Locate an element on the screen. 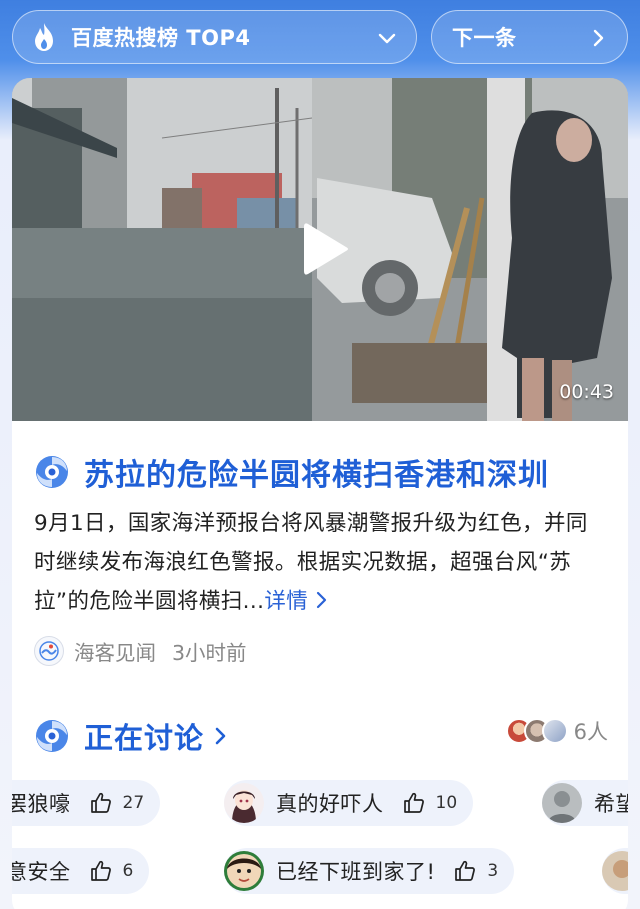  discussion-title: 正在讨论 is located at coordinates (144, 738).